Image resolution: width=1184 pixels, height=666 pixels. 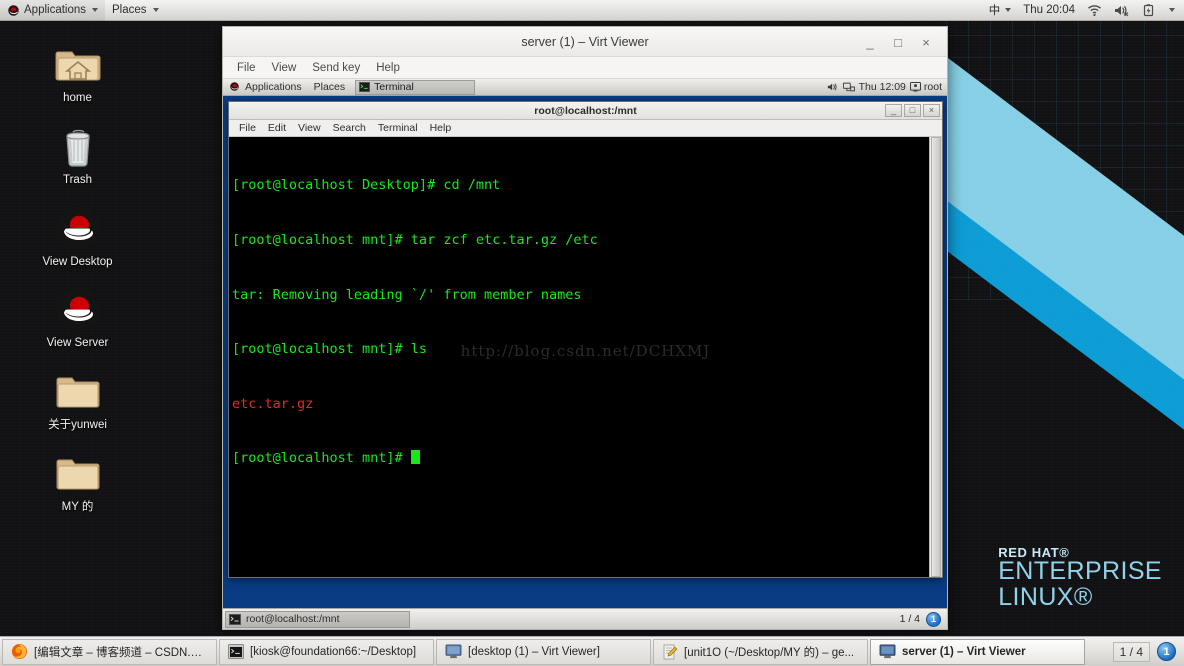 What do you see at coordinates (1131, 651) in the screenshot?
I see `host-workspace-indicator: 1 / 4` at bounding box center [1131, 651].